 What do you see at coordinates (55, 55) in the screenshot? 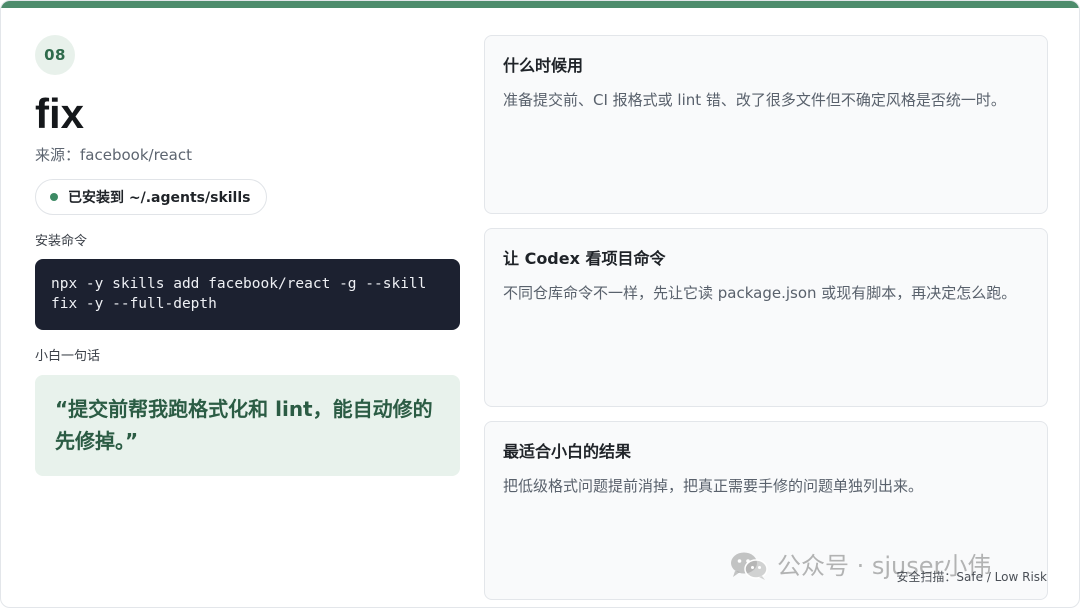
I see `slide-number-badge: 08` at bounding box center [55, 55].